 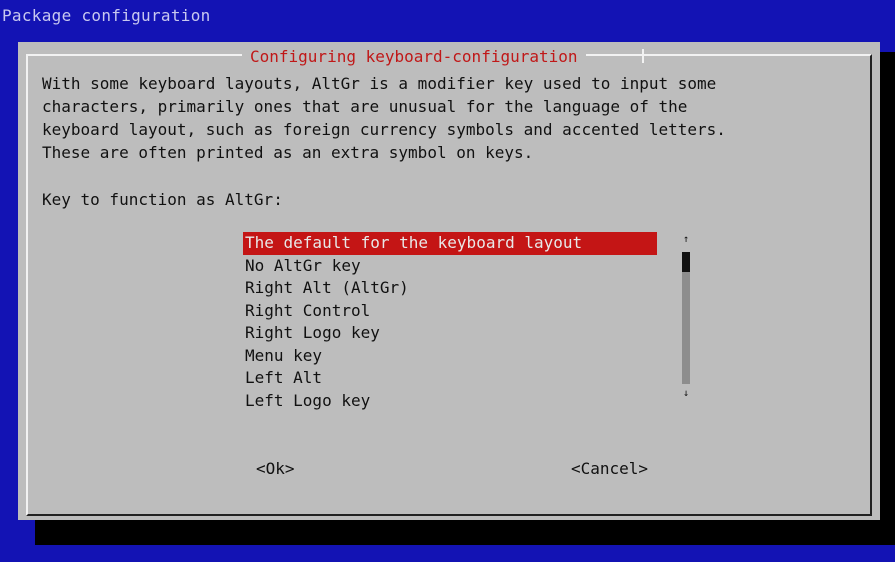 I want to click on scroll-down-arrow-icon: ↓, so click(x=686, y=394).